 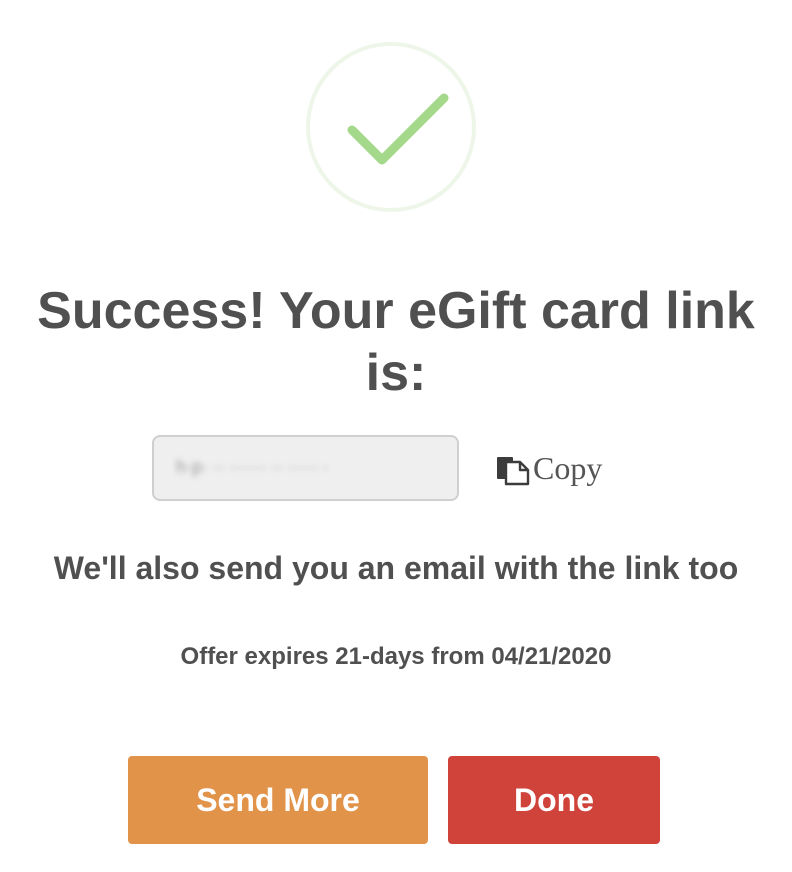 I want to click on copy-icon, so click(x=513, y=471).